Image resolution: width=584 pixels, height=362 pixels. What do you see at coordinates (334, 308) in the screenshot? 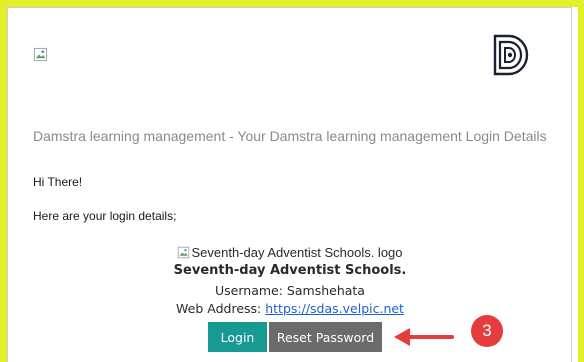
I see `web-address-link: https://sdas.velpic.net` at bounding box center [334, 308].